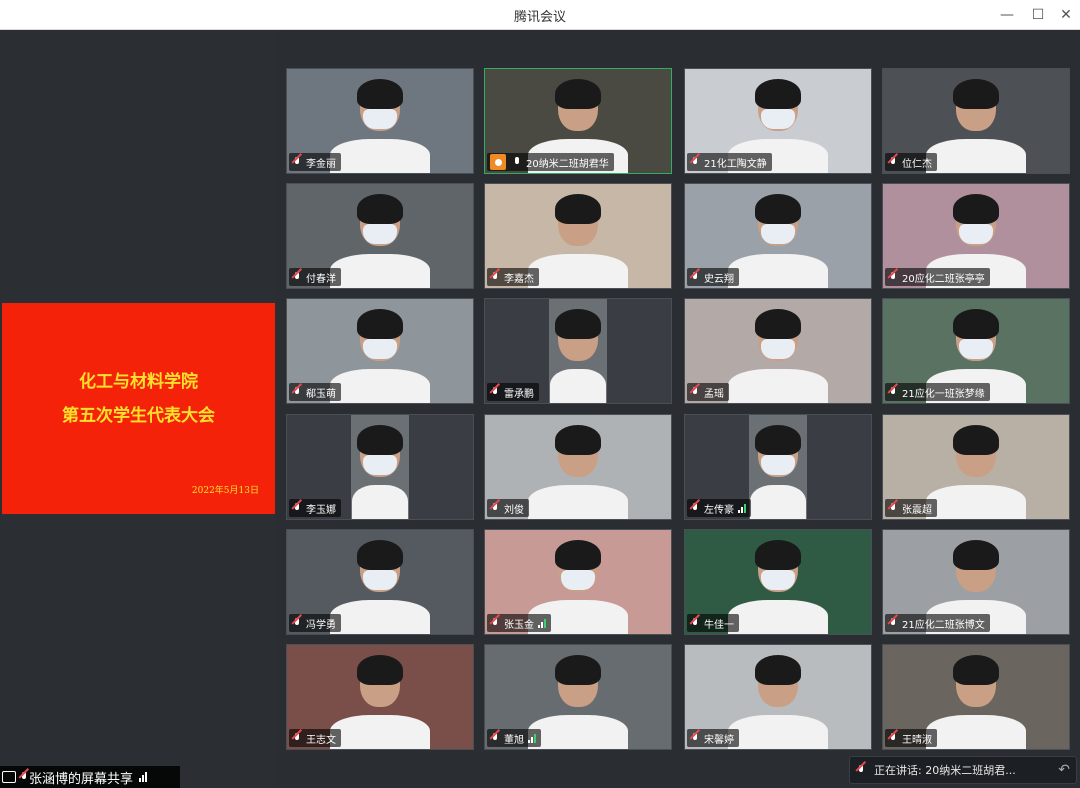 Image resolution: width=1080 pixels, height=788 pixels. I want to click on participant-video-tile: 李金丽, so click(380, 121).